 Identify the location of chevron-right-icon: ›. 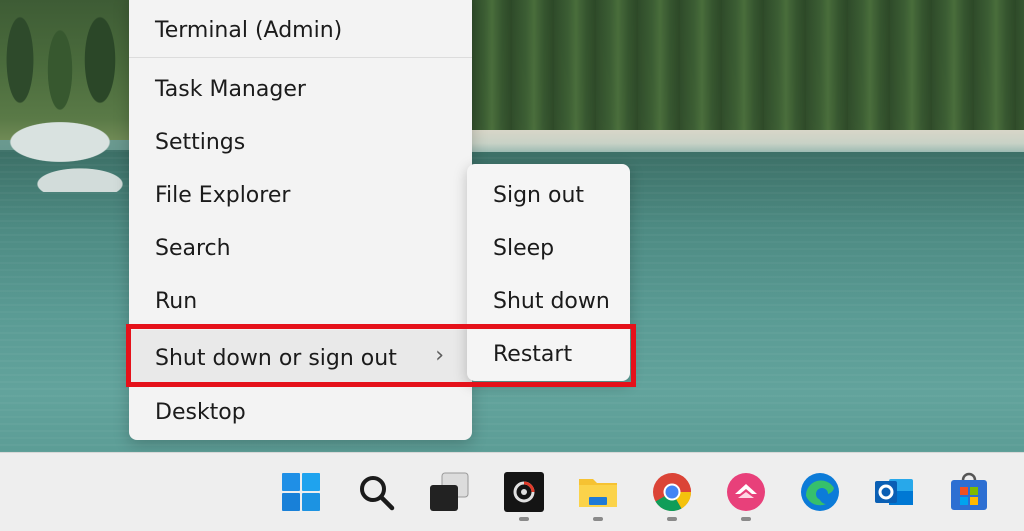
(439, 355).